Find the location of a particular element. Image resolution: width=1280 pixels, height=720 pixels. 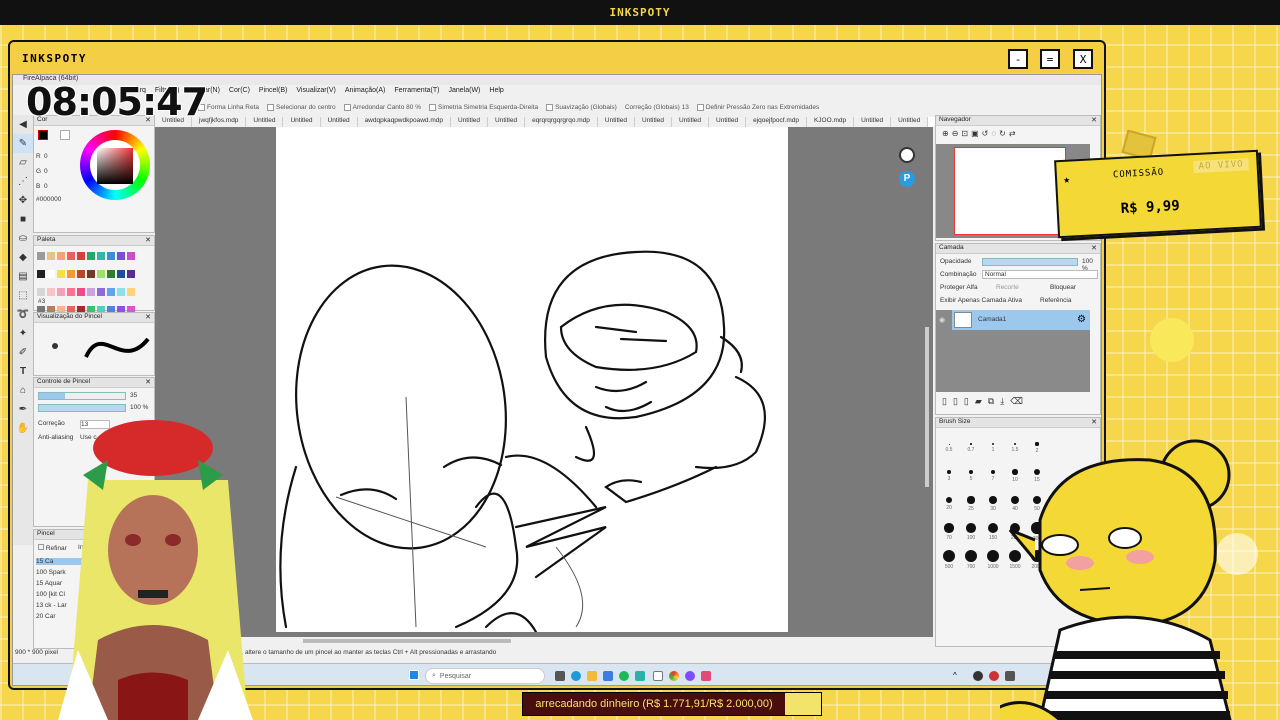

arredondar-option: Arredondar Canto 80 % is located at coordinates (382, 107).